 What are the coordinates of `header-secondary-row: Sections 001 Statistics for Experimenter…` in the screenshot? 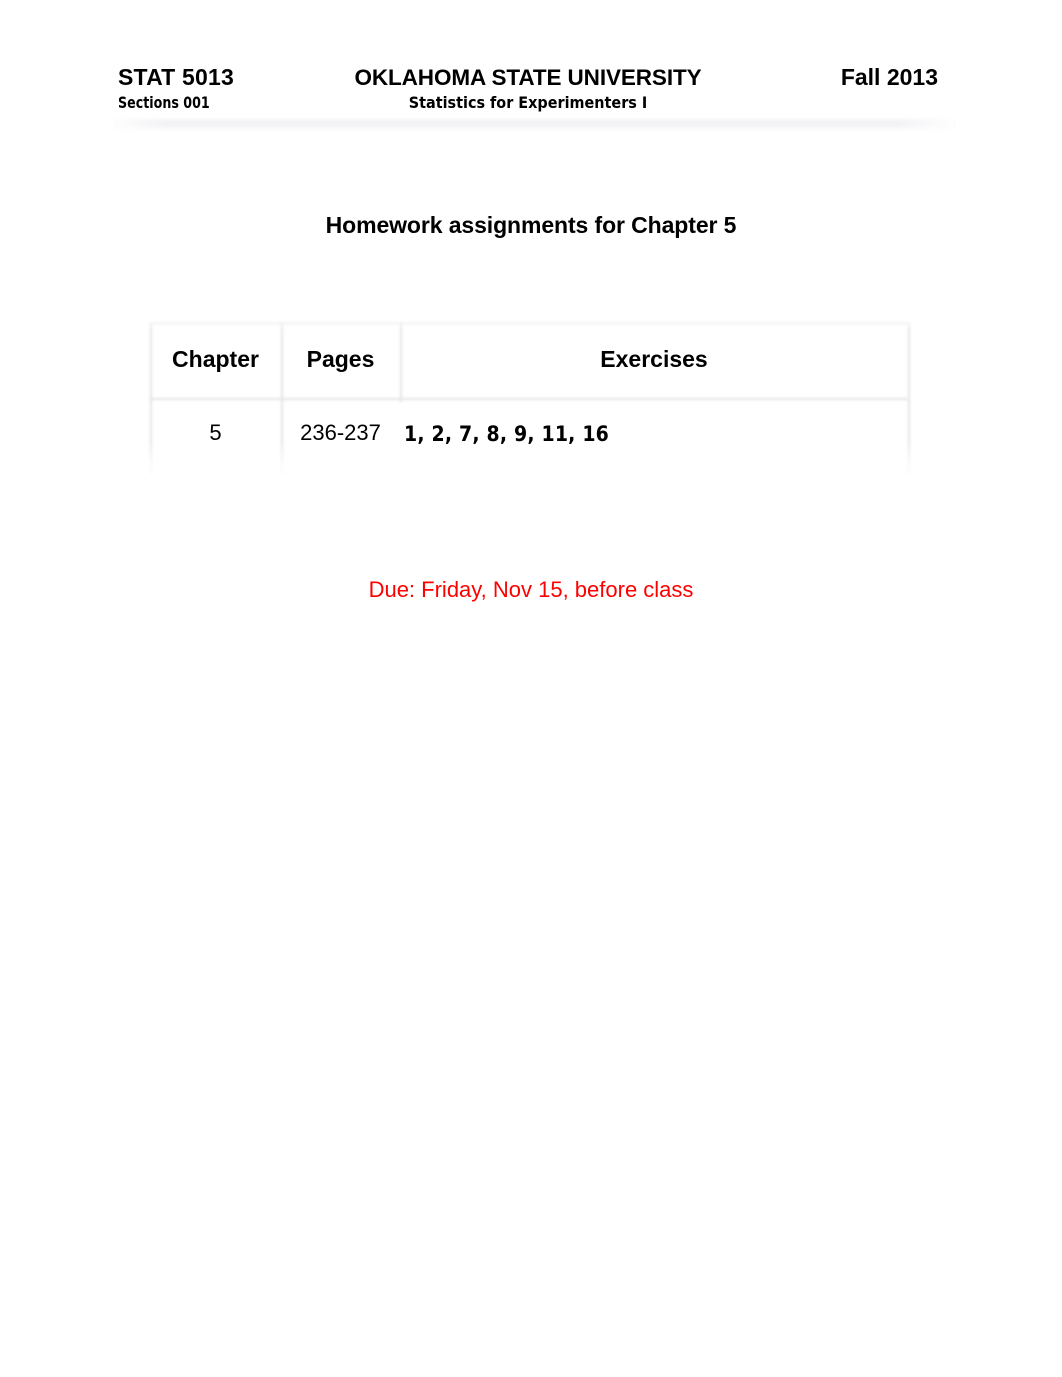 It's located at (528, 104).